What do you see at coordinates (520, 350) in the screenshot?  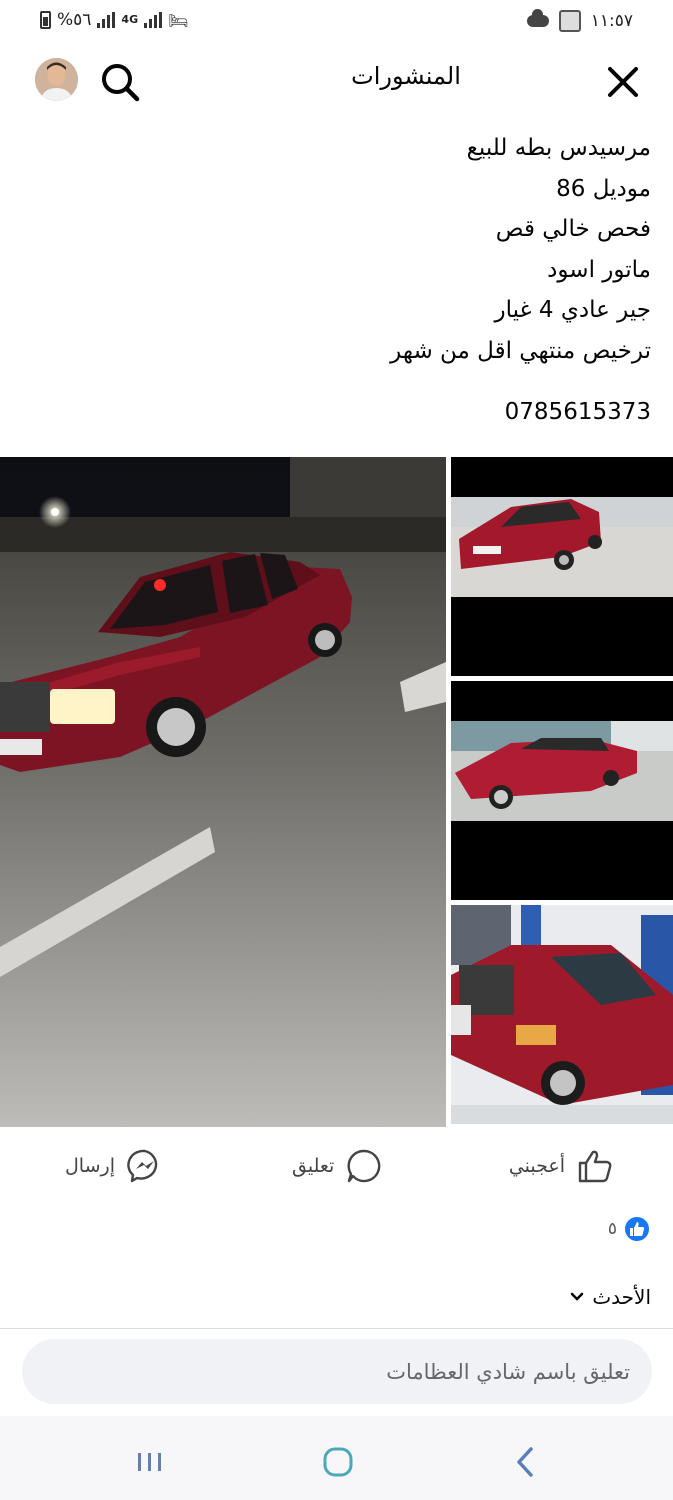 I see `post-line: ترخيص منتهي اقل من شهر` at bounding box center [520, 350].